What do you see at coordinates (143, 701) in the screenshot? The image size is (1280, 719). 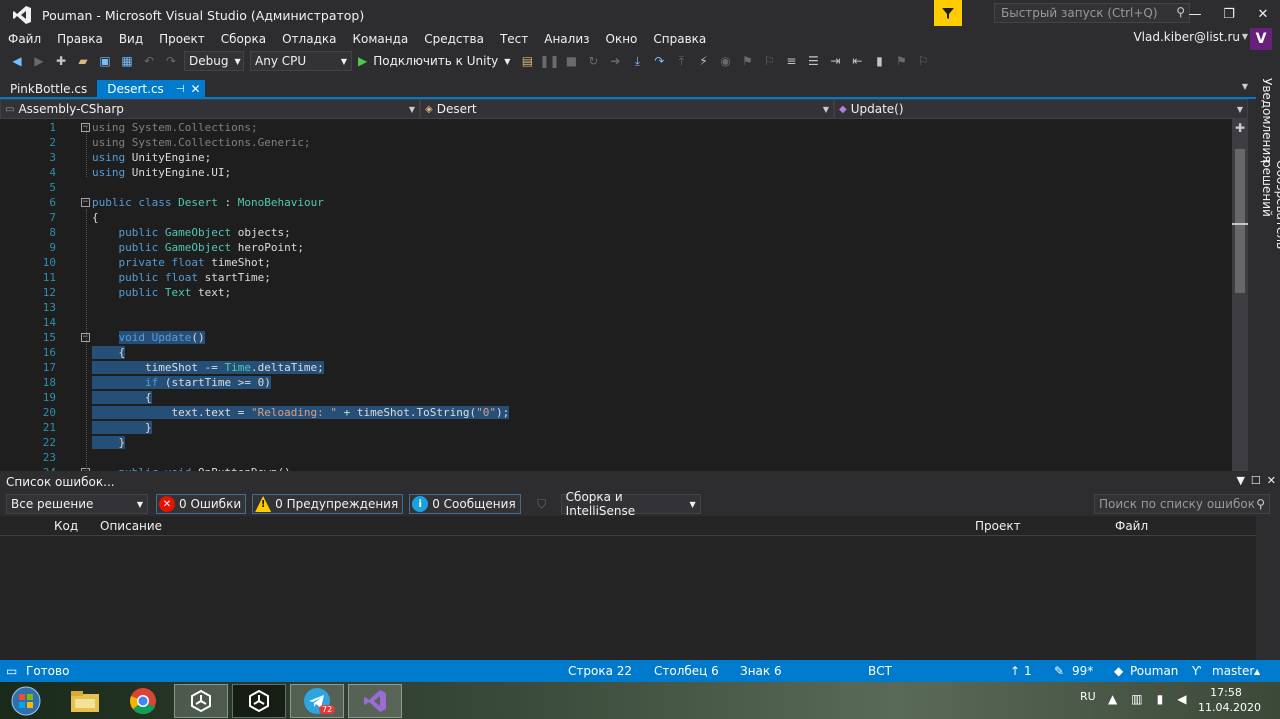 I see `chrome-icon` at bounding box center [143, 701].